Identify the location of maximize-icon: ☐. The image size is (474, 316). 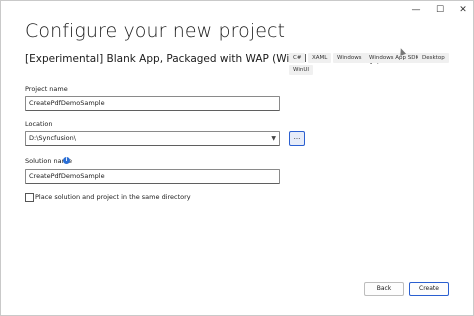
(440, 10).